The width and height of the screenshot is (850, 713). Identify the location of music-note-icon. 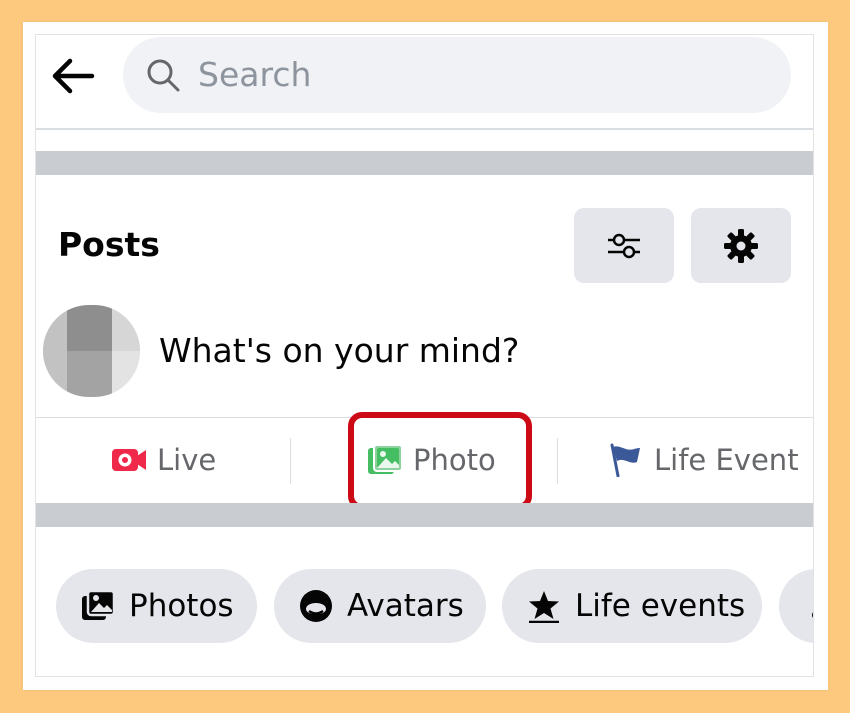
(812, 615).